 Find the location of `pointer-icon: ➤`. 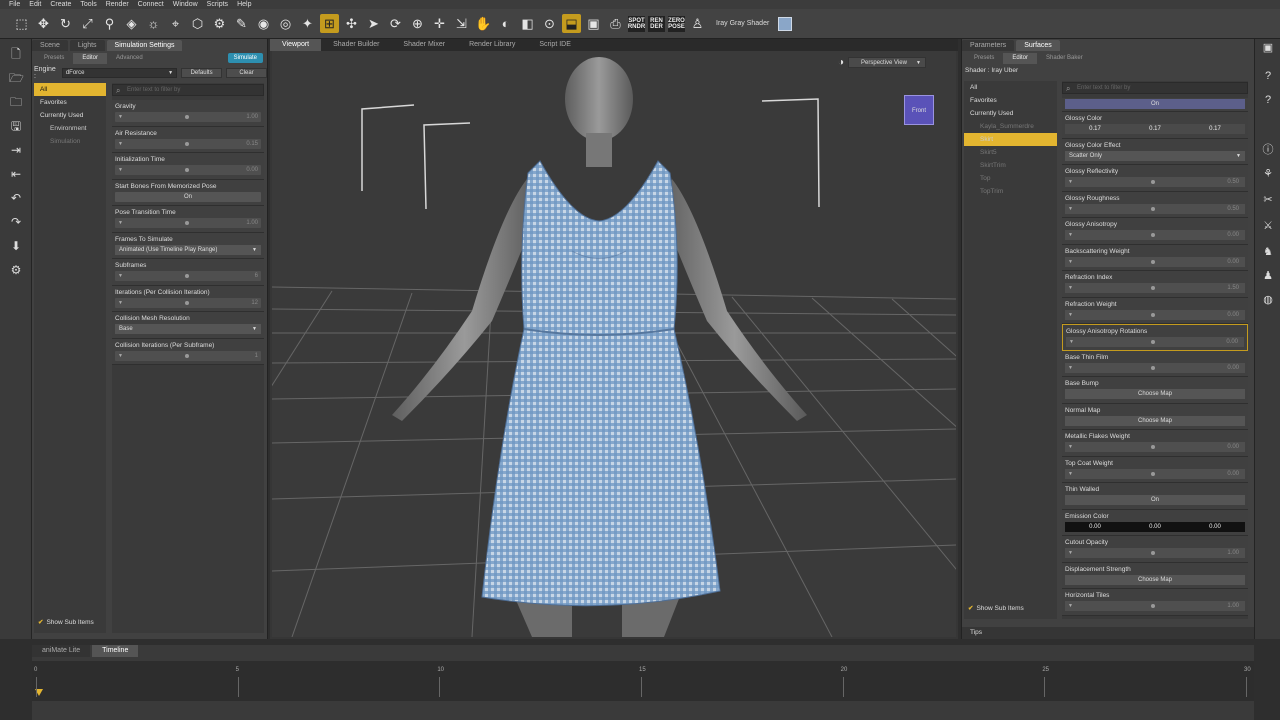

pointer-icon: ➤ is located at coordinates (373, 23).